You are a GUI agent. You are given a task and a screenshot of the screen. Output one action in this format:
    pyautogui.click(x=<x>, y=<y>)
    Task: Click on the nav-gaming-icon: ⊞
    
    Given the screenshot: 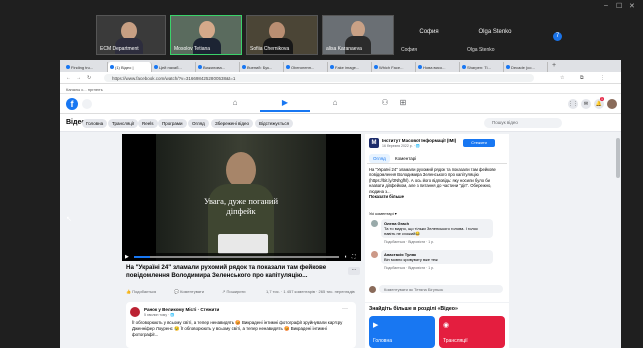 What is the action you would take?
    pyautogui.click(x=403, y=105)
    